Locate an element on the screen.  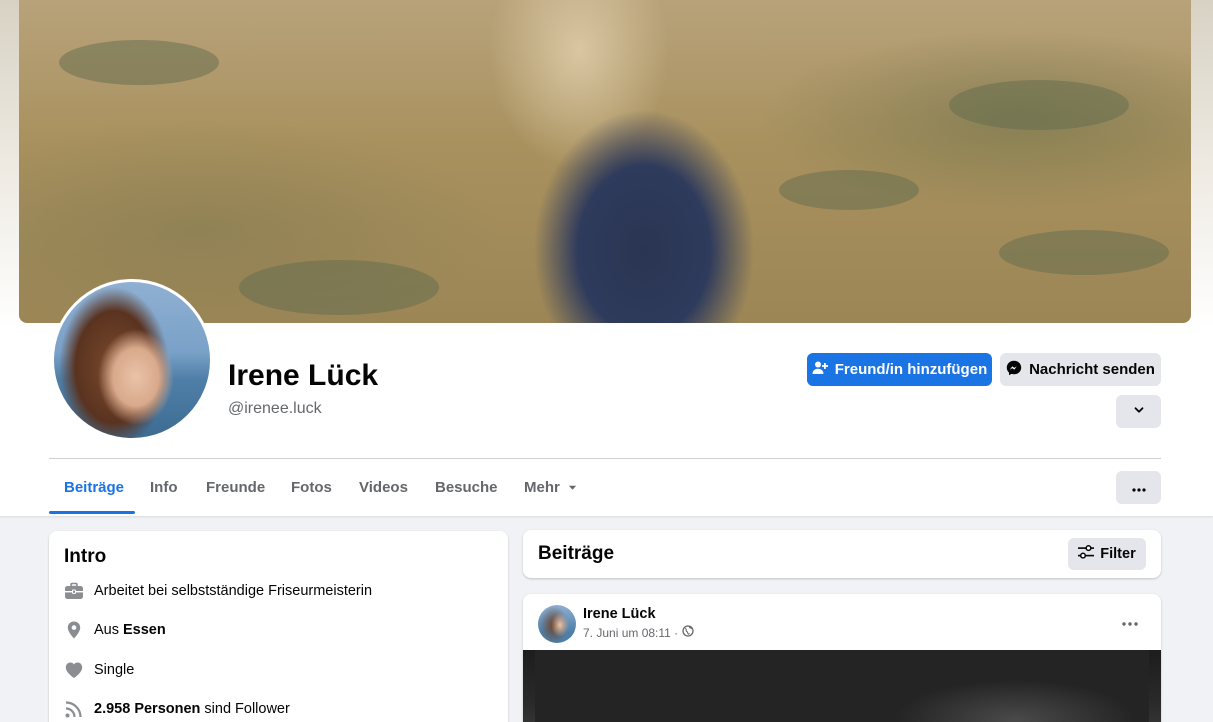
intro-followers-count: 2.958 Personen is located at coordinates (147, 709).